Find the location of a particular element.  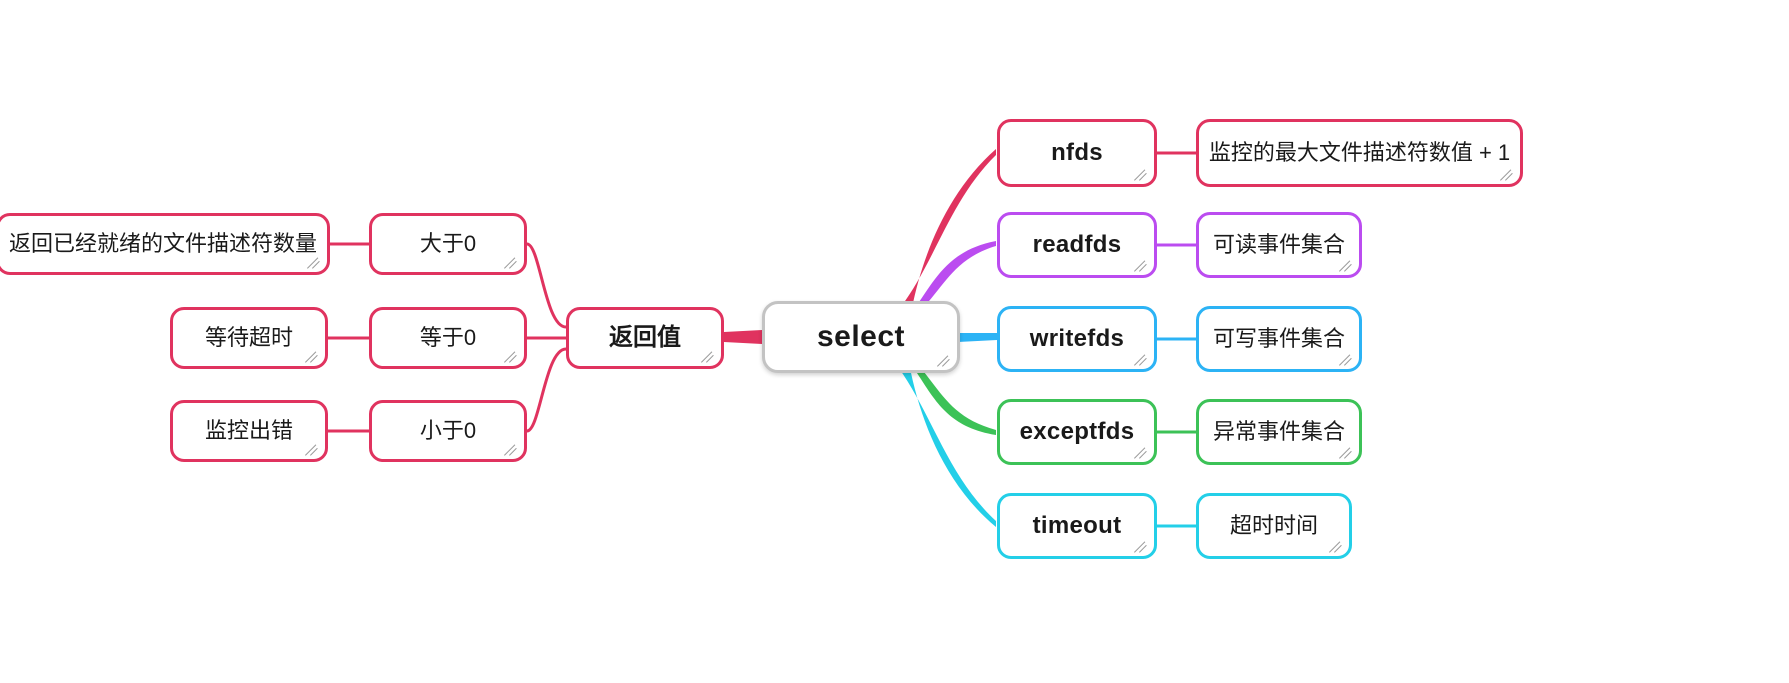

node-exceptfds: exceptfds is located at coordinates (1077, 432).